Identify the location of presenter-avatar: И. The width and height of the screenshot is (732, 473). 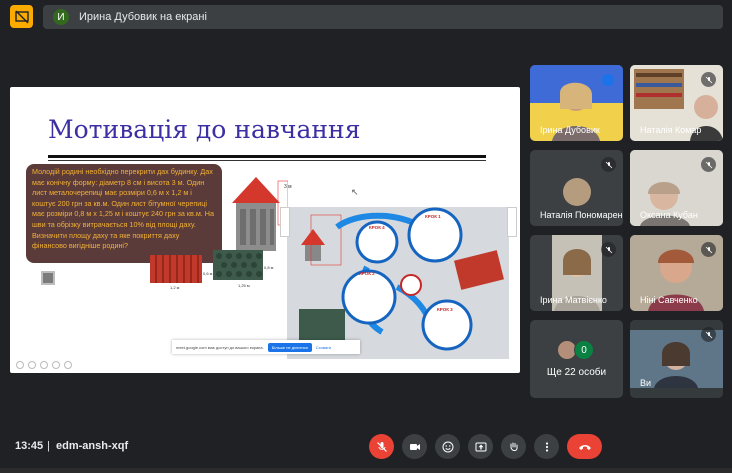
(61, 17).